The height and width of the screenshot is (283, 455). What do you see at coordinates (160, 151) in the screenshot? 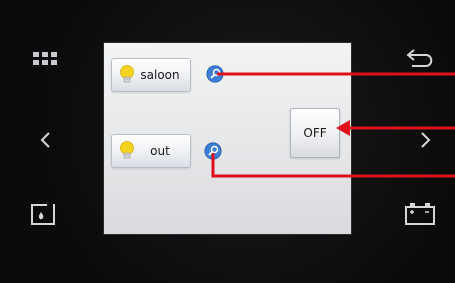
I see `scene-label: out` at bounding box center [160, 151].